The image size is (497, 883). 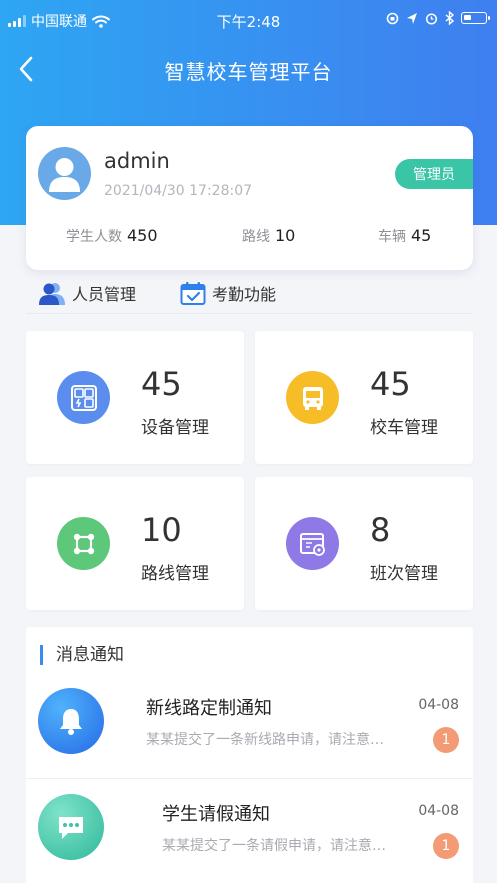 What do you see at coordinates (193, 293) in the screenshot?
I see `calendar-check-icon` at bounding box center [193, 293].